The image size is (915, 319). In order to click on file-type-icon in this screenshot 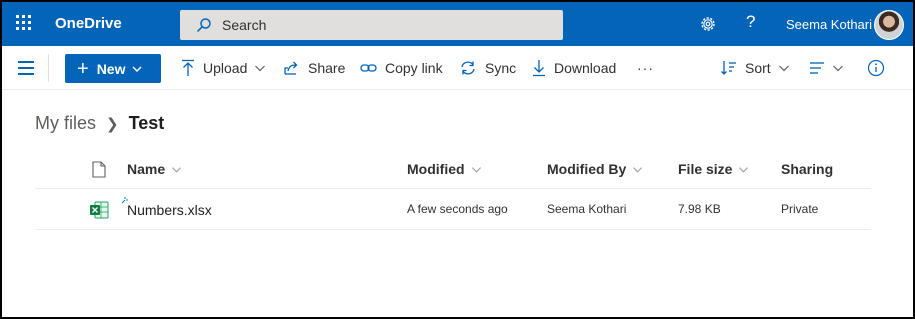, I will do `click(99, 169)`.